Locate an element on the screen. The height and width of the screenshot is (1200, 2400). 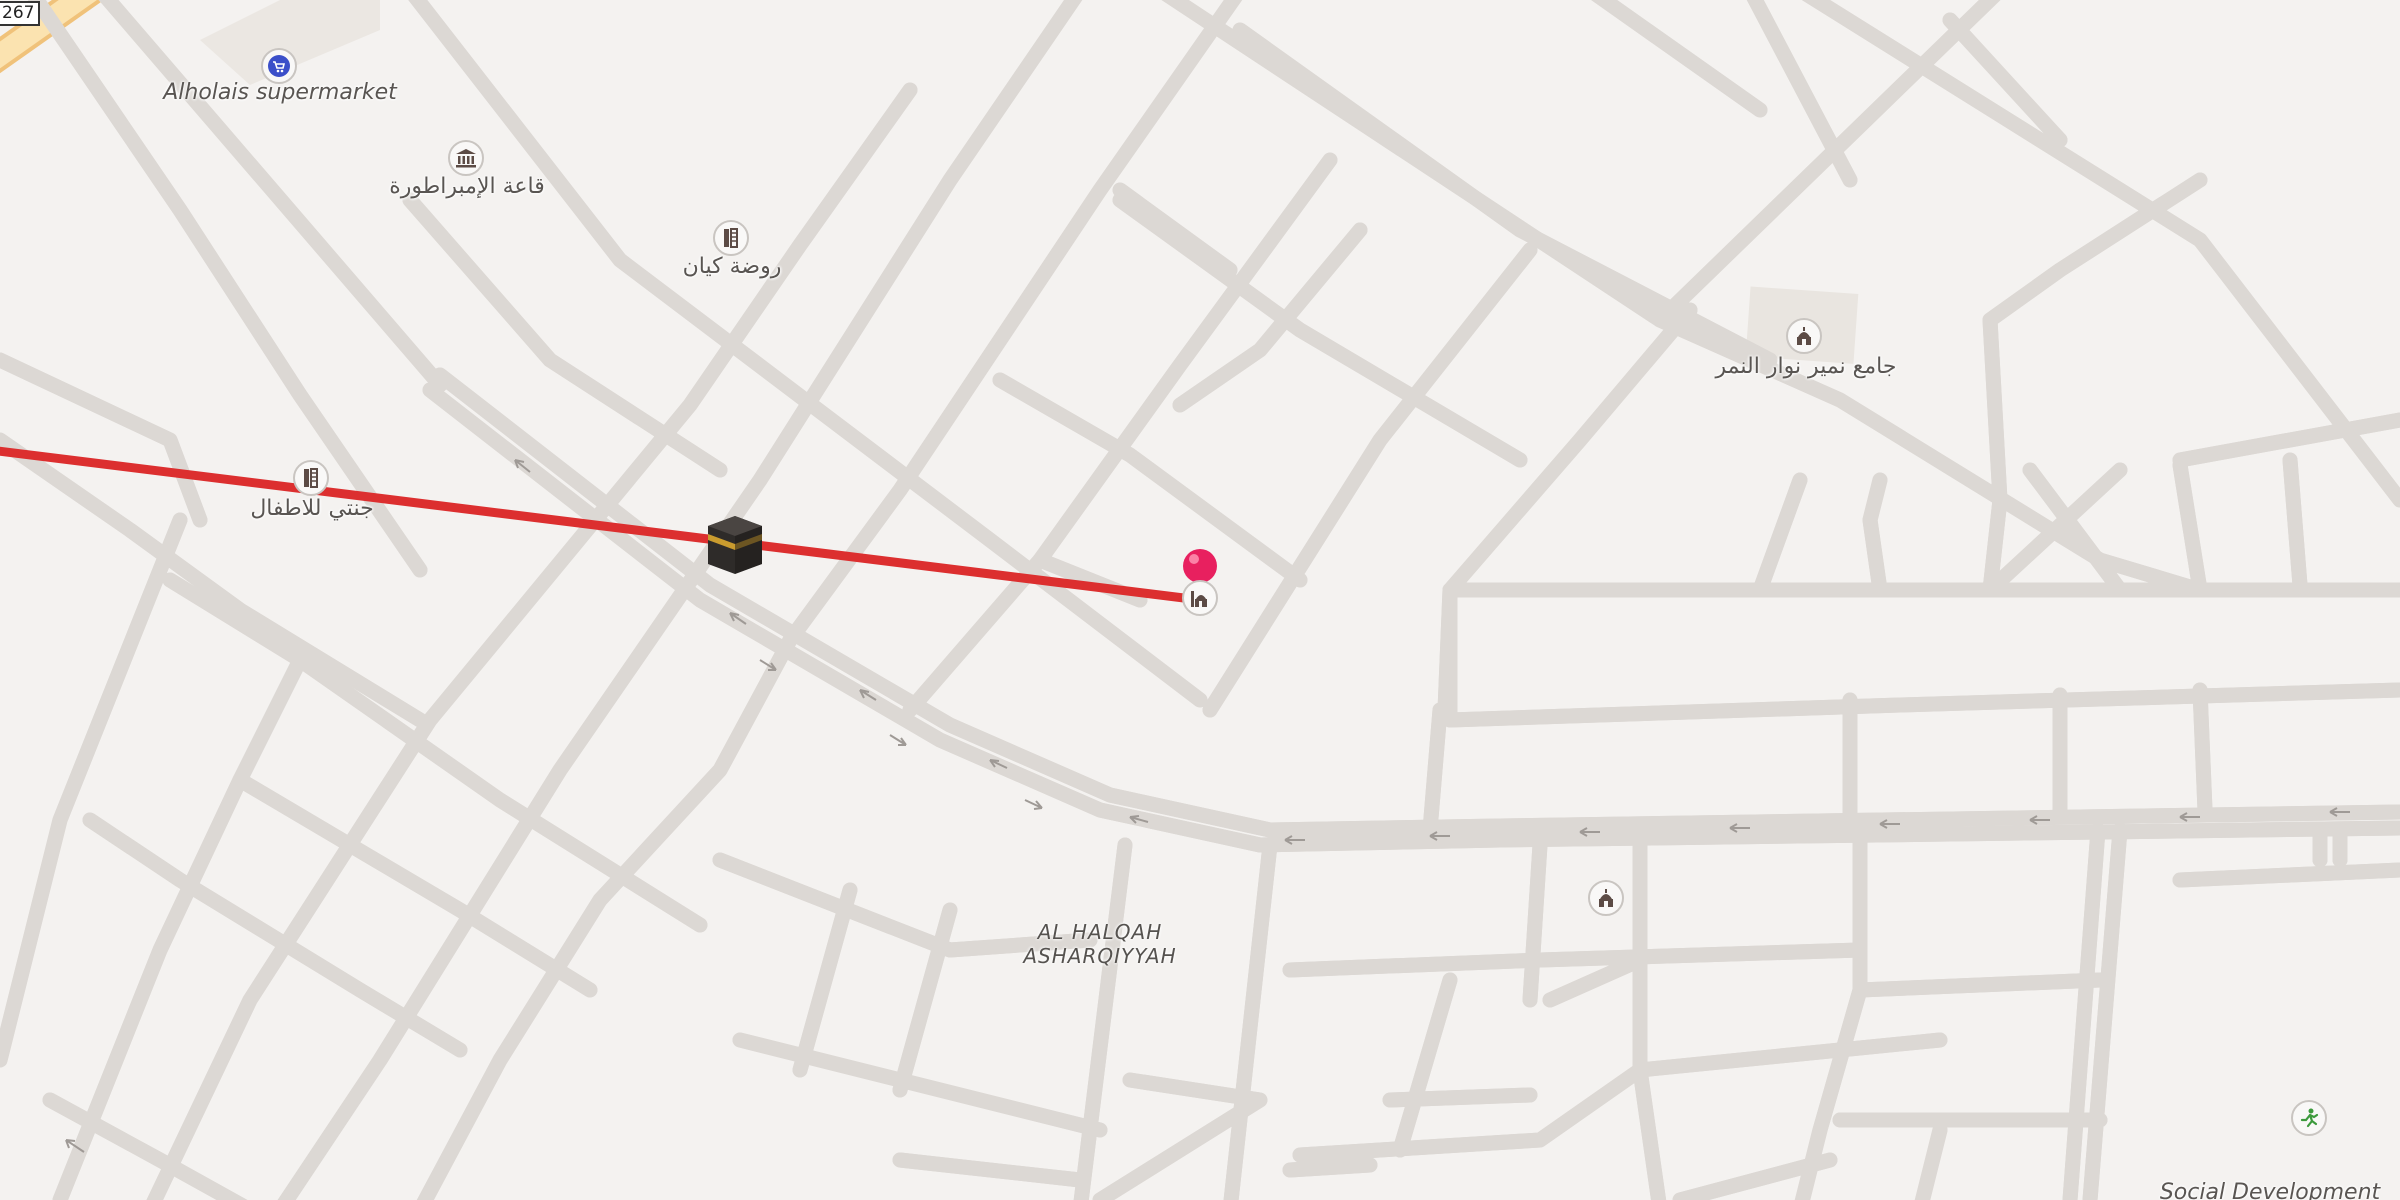
district-label: AL HALQAH ASHARQIYYAH is located at coordinates (1099, 944).